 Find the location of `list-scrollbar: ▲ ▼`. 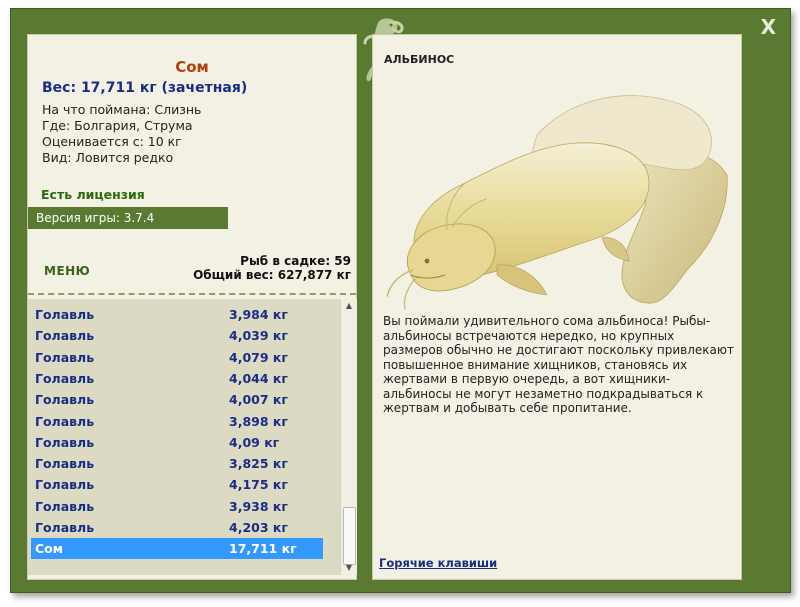

list-scrollbar: ▲ ▼ is located at coordinates (348, 437).